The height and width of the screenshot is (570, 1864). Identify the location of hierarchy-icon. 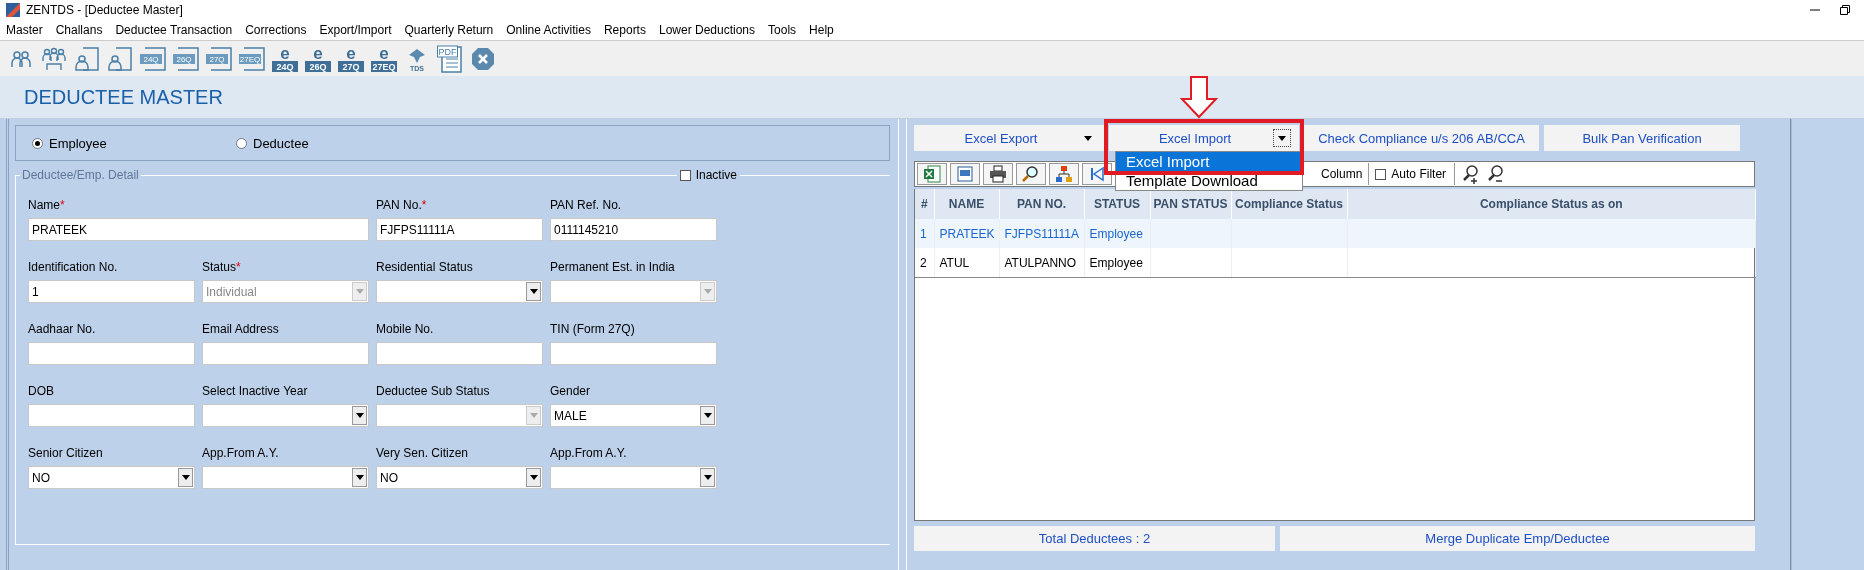
(1064, 174).